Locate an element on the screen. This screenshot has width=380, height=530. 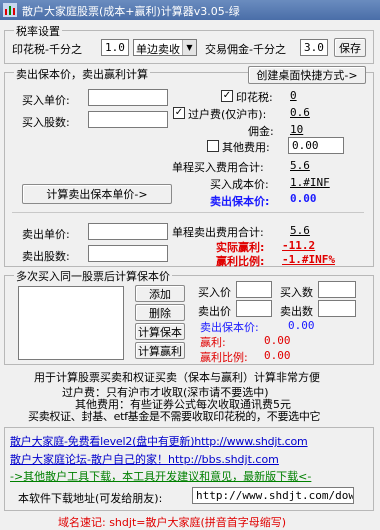
multi-breakeven-value: 0.00 is located at coordinates (301, 325).